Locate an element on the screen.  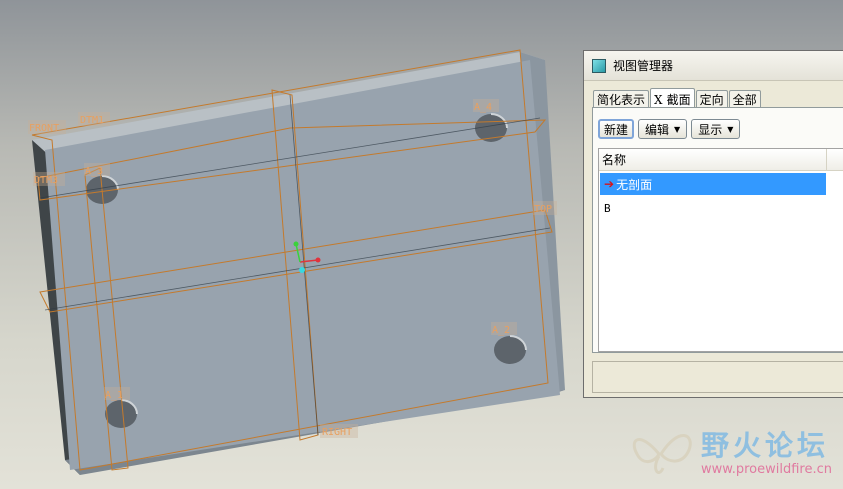
tab-strip: 简化表示 X 截面 定向 全部 is located at coordinates (677, 98).